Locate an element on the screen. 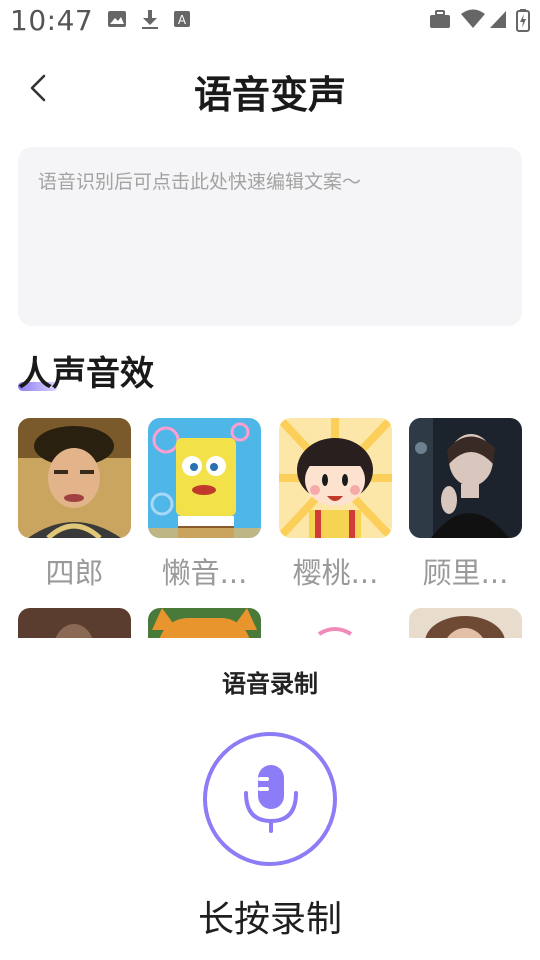 This screenshot has width=540, height=960. hold-to-record-label: 长按录制 is located at coordinates (269, 919).